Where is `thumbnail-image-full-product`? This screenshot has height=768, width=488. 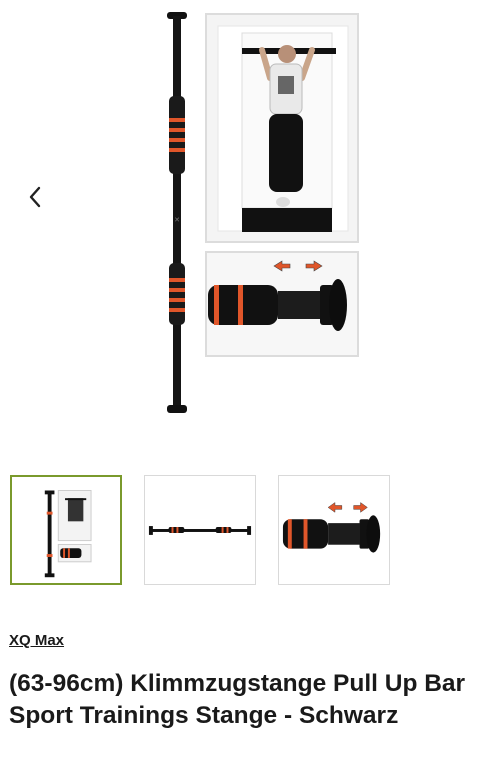
thumbnail-image-full-product is located at coordinates (68, 534).